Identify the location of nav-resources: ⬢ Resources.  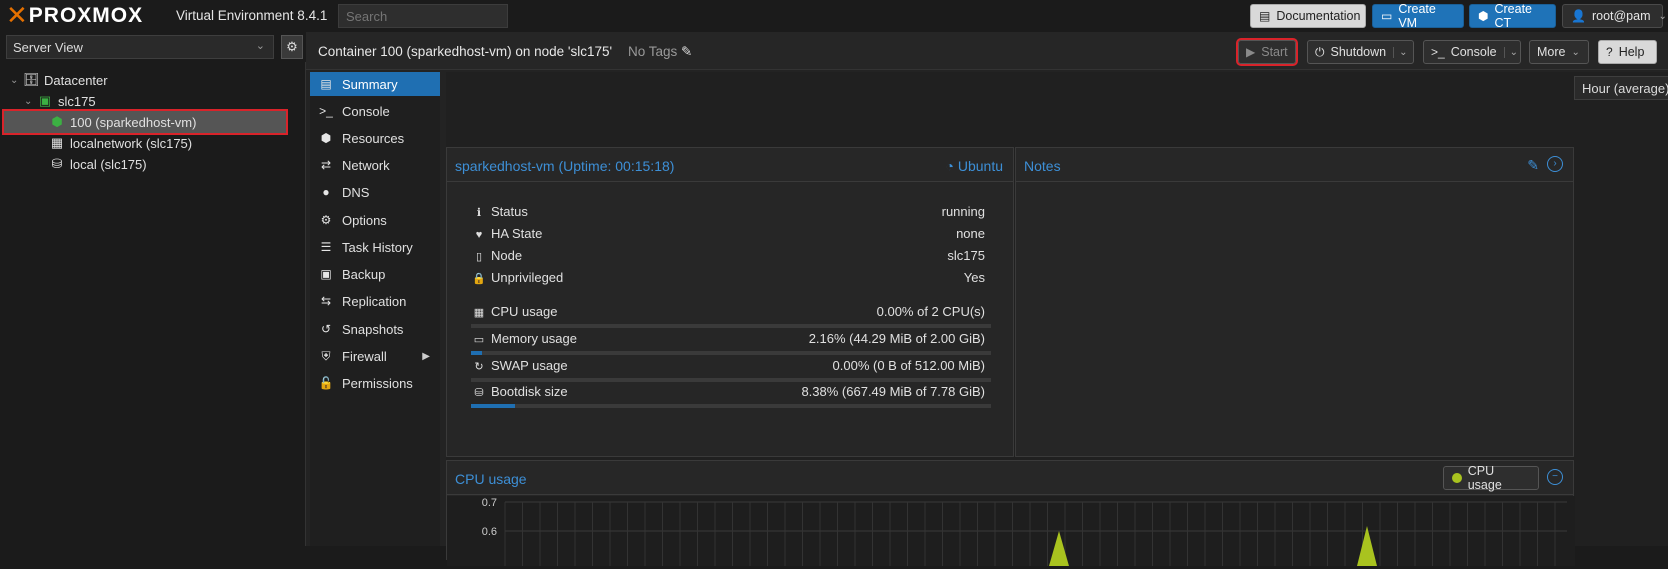
(375, 138).